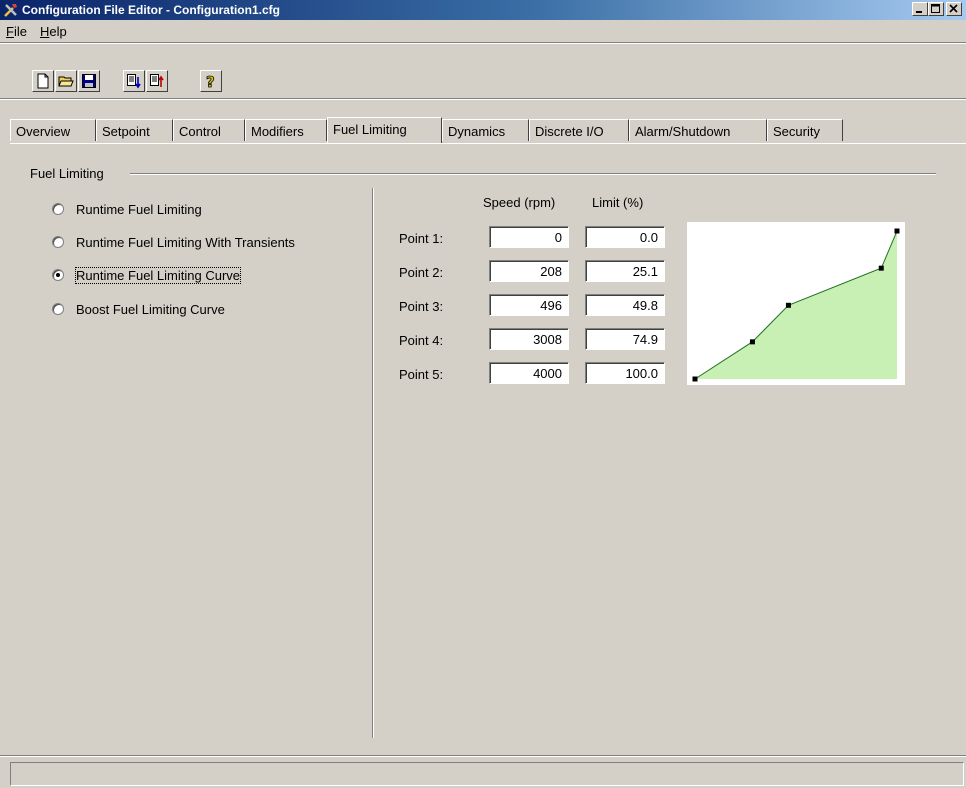  Describe the element at coordinates (529, 271) in the screenshot. I see `point-2-speed-field: 208` at that location.